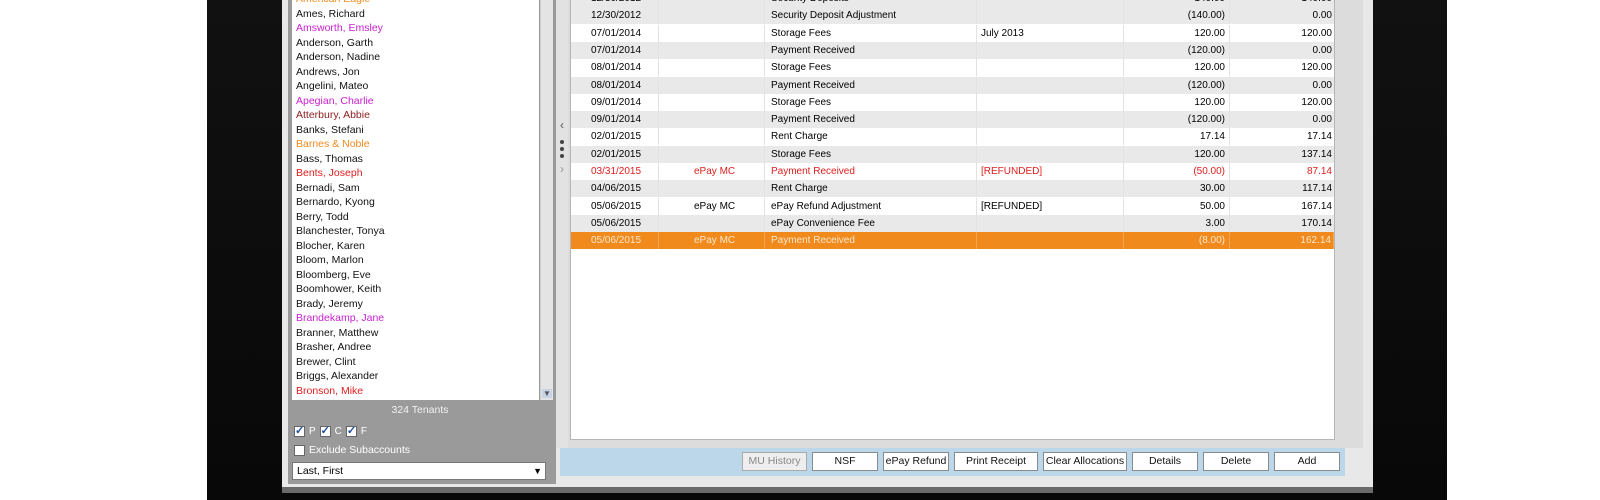 The image size is (1600, 500). What do you see at coordinates (996, 461) in the screenshot?
I see `print-receipt-button: Print Receipt` at bounding box center [996, 461].